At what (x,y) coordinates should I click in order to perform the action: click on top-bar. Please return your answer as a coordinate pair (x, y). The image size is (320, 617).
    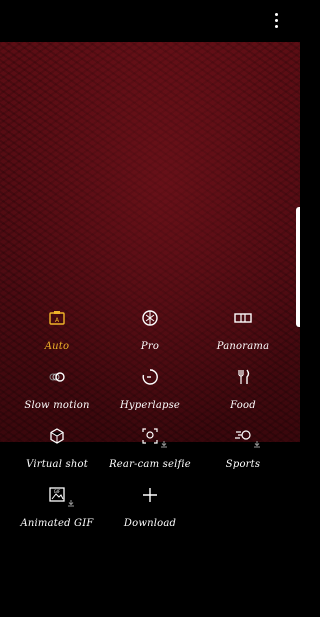
    Looking at the image, I should click on (150, 21).